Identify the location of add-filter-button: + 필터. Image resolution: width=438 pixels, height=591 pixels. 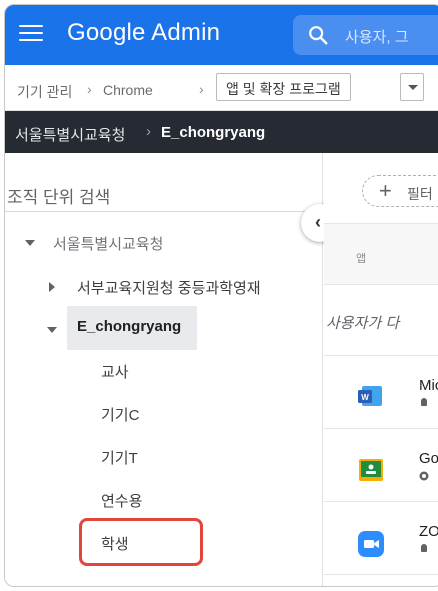
(400, 191).